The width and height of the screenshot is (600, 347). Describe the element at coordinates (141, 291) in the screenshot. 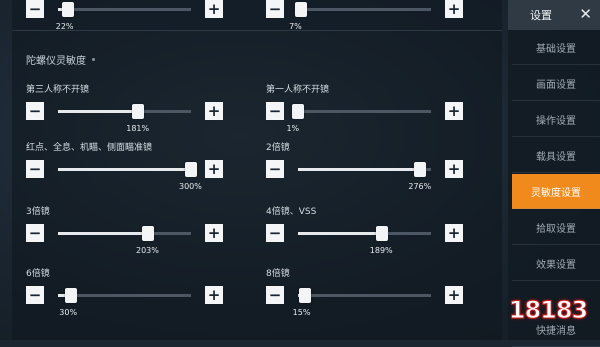

I see `slider-6x-scope: 6倍镜 − 30% +` at that location.